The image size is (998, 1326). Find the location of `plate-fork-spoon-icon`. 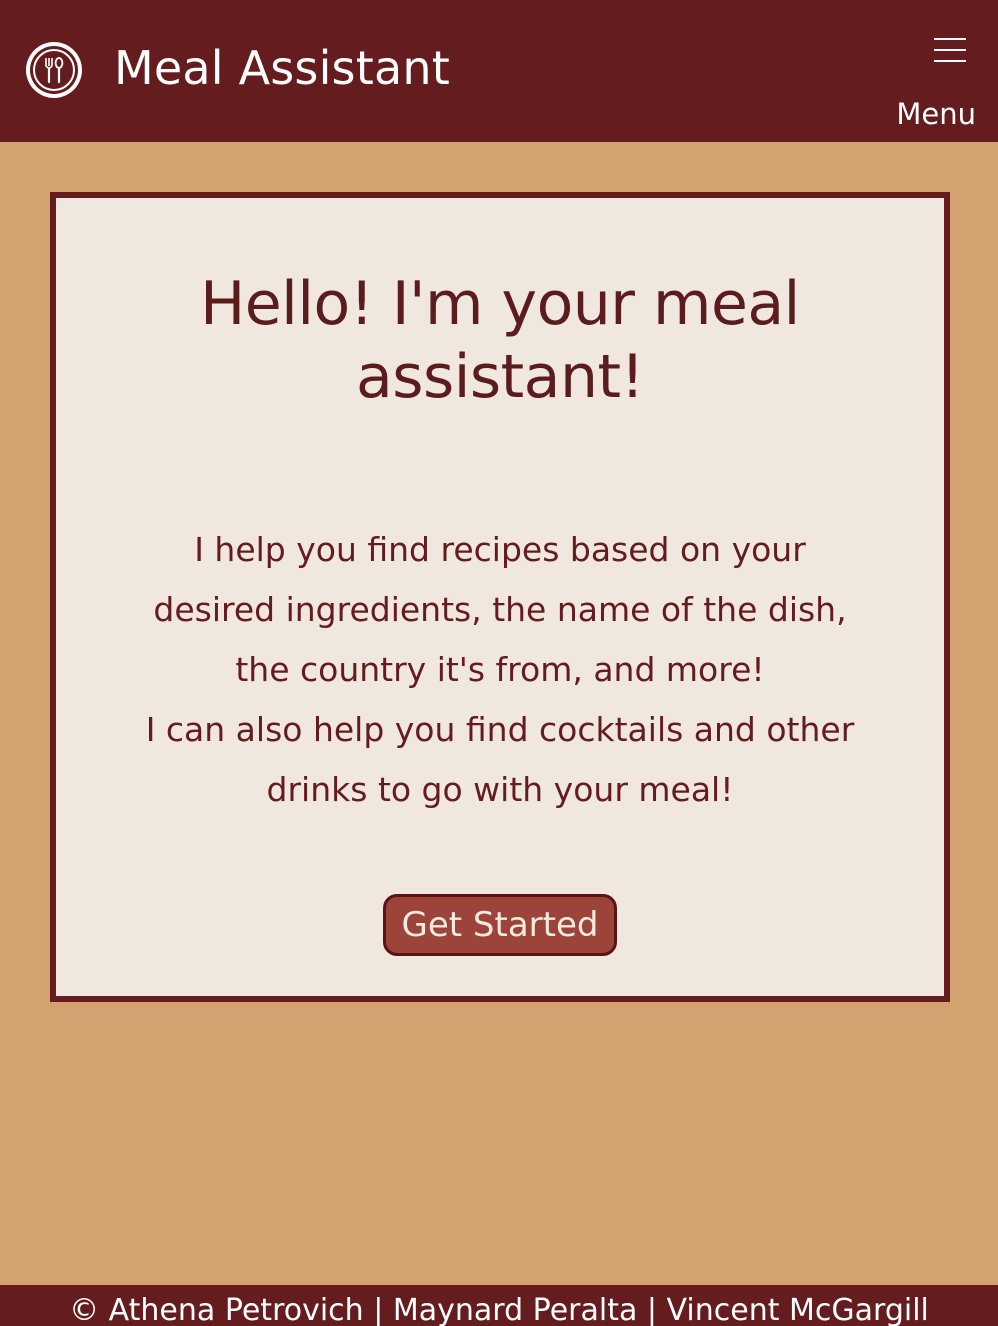

plate-fork-spoon-icon is located at coordinates (54, 70).